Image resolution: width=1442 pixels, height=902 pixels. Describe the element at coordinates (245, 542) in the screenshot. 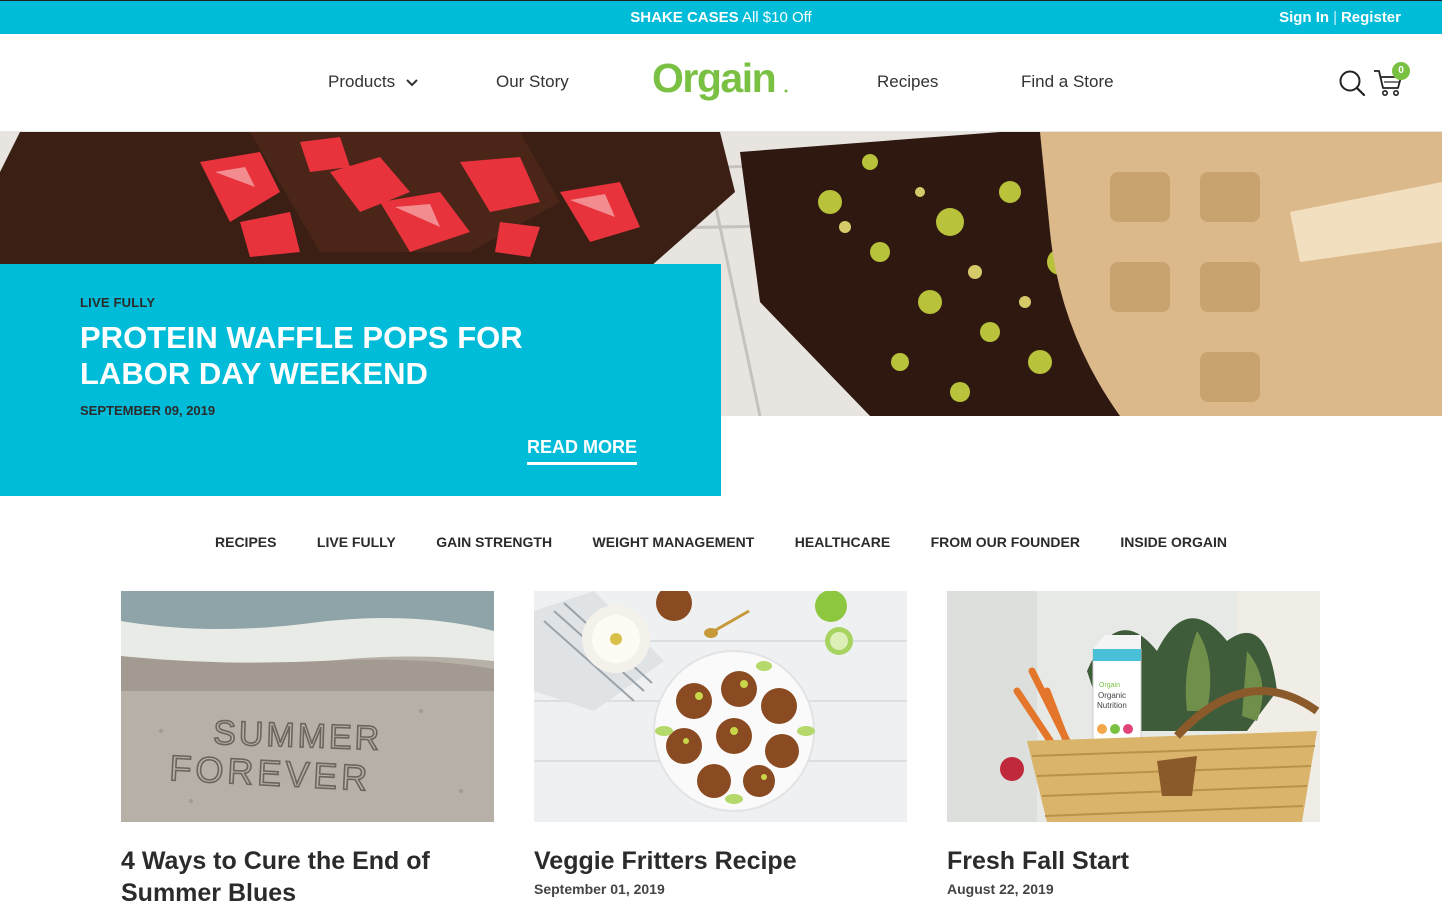

I see `category-recipes: RECIPES` at that location.